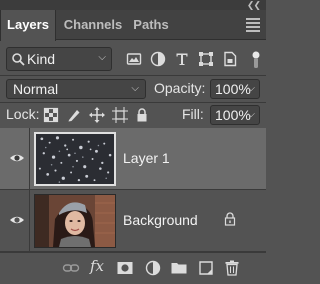  I want to click on image-filter-icon, so click(134, 59).